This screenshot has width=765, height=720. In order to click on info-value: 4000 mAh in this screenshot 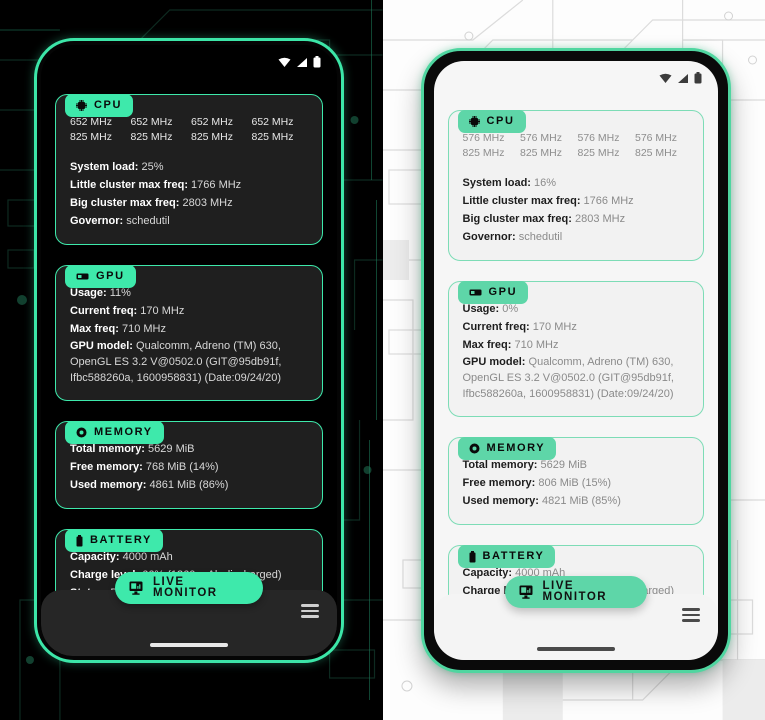, I will do `click(147, 557)`.